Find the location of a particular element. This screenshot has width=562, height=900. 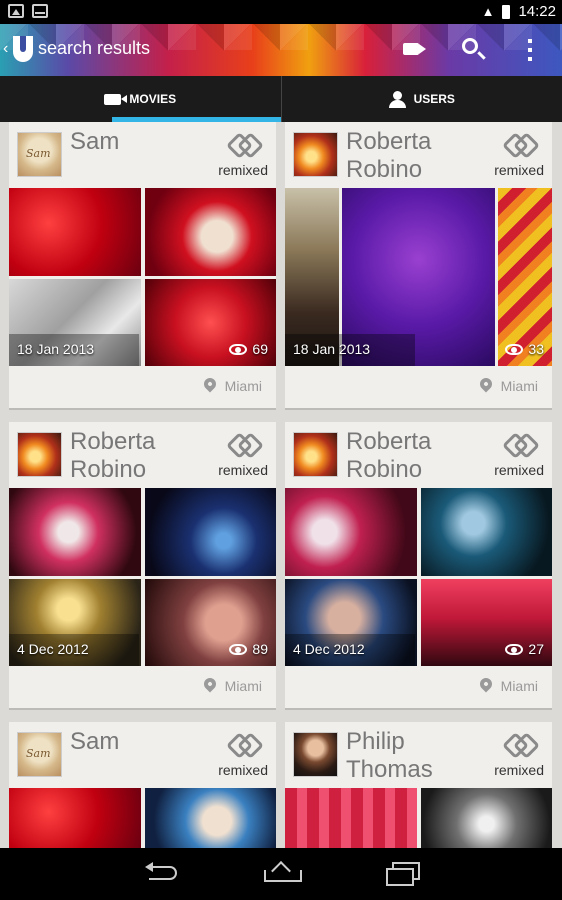

battery-icon is located at coordinates (506, 11).